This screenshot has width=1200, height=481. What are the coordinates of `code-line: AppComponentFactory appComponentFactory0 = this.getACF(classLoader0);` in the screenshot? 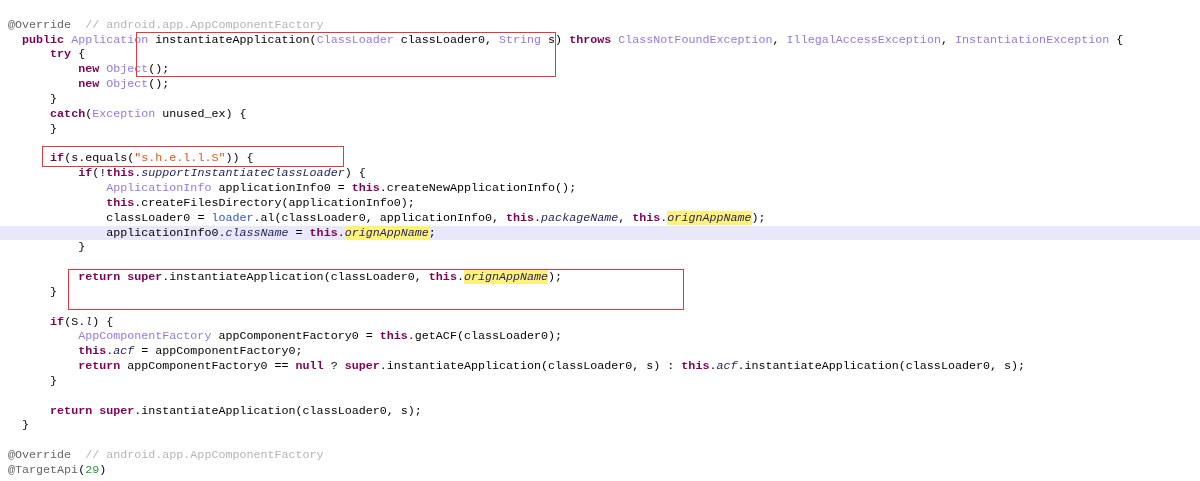 It's located at (320, 336).